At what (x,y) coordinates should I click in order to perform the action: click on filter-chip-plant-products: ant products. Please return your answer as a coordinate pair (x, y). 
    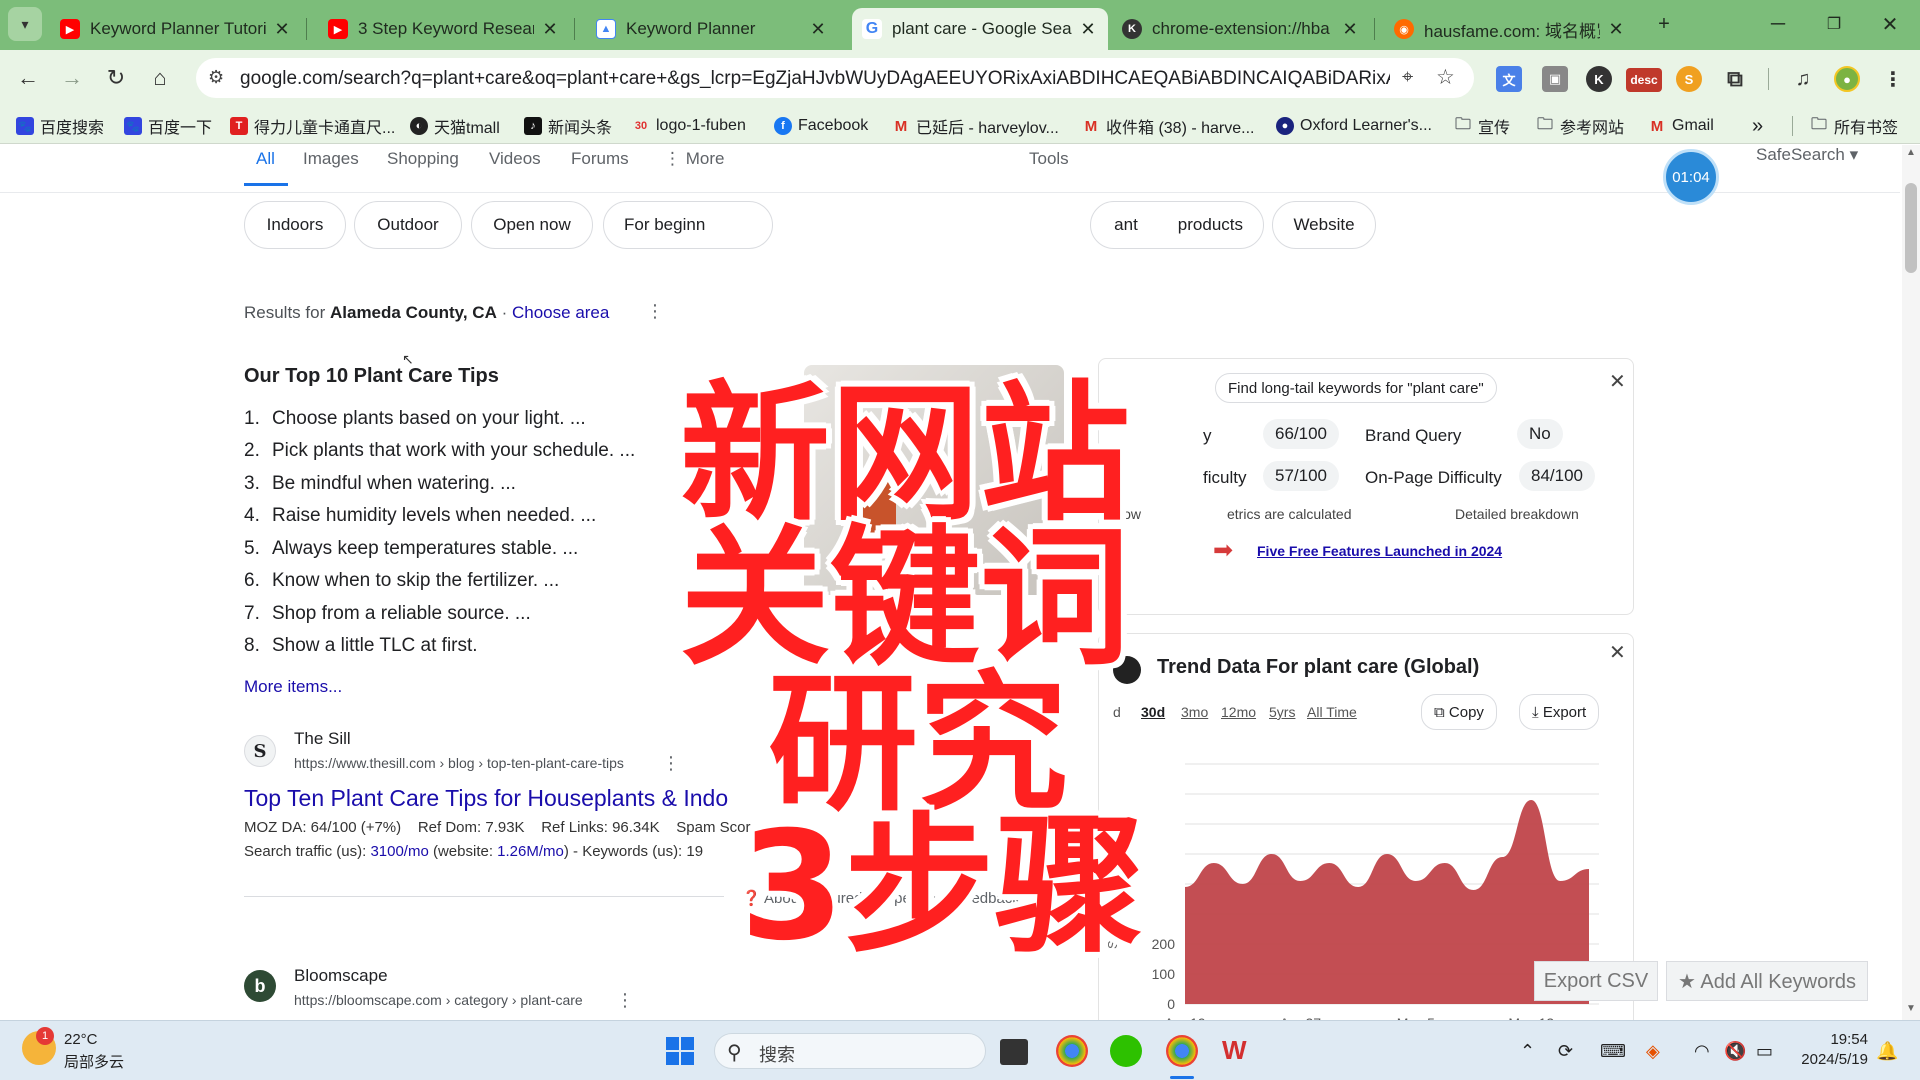
    Looking at the image, I should click on (1177, 225).